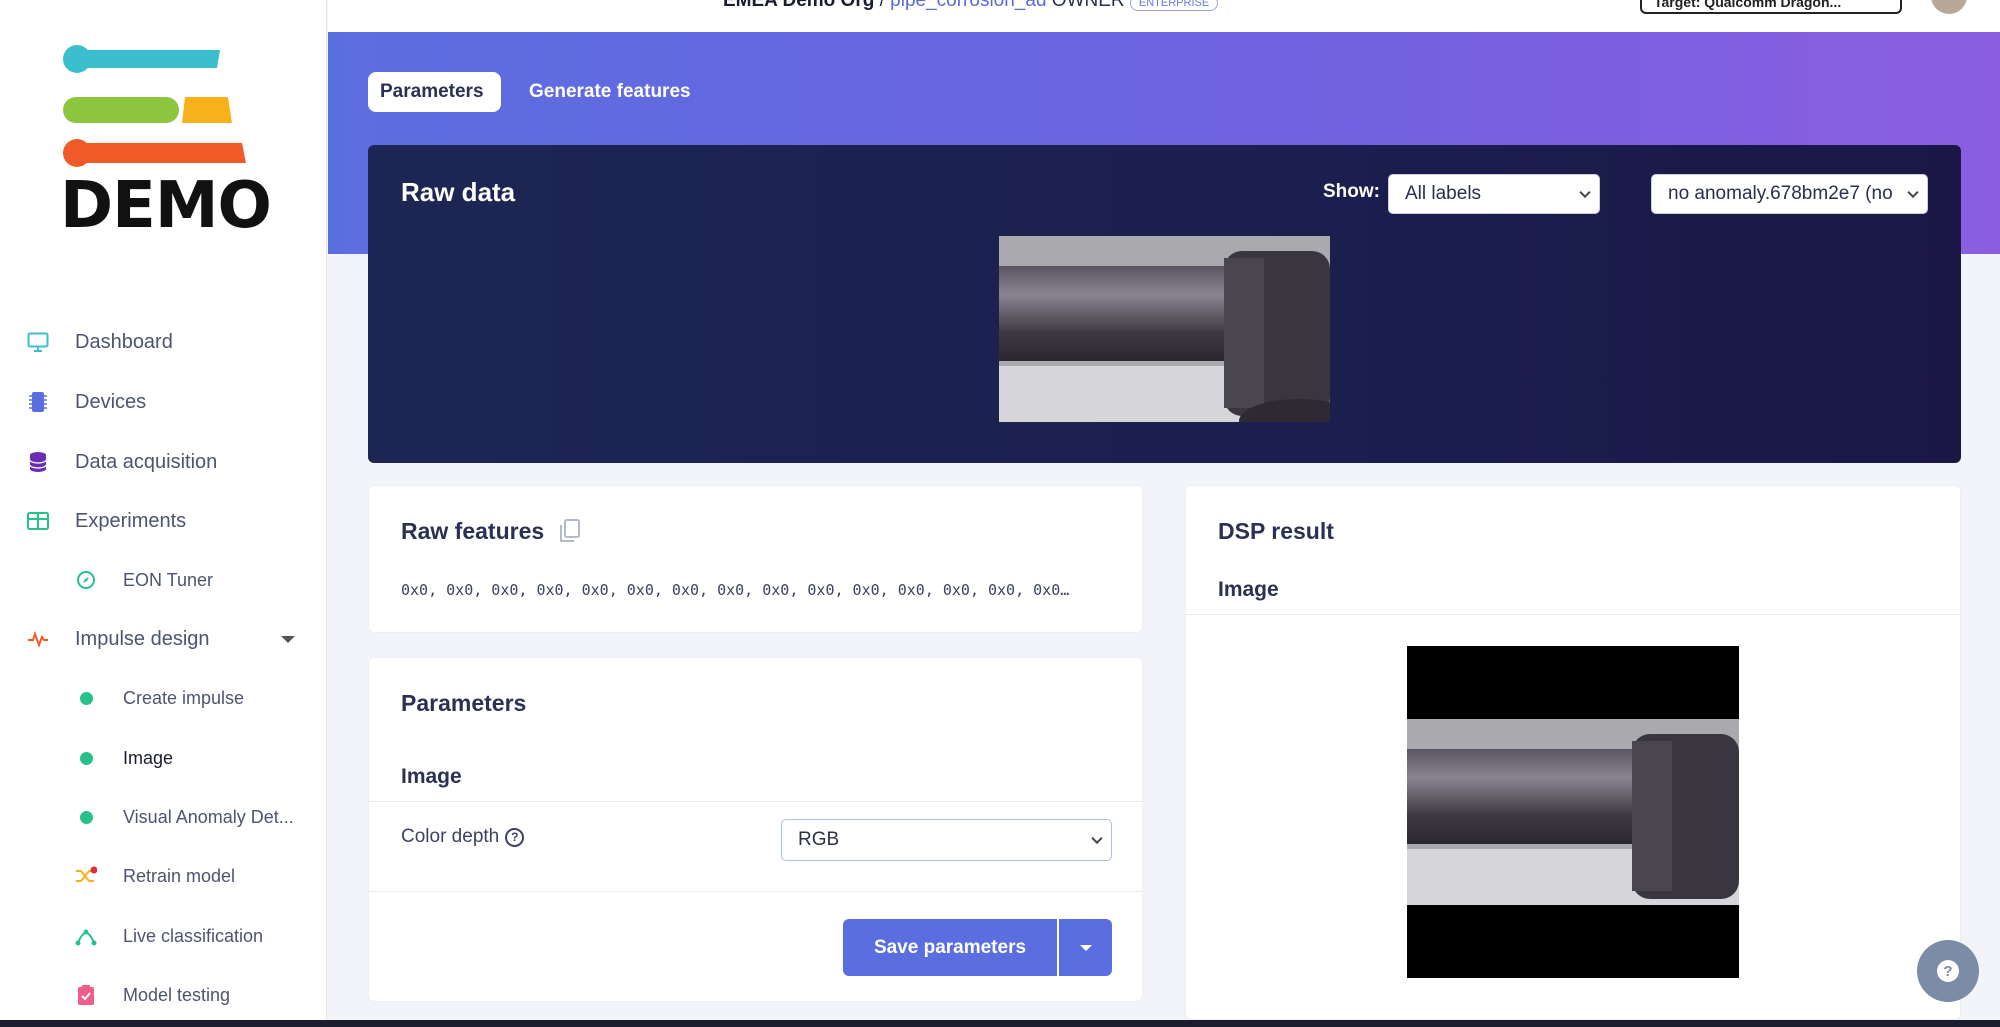 The width and height of the screenshot is (2000, 1027). I want to click on question-icon: ?, so click(1948, 971).